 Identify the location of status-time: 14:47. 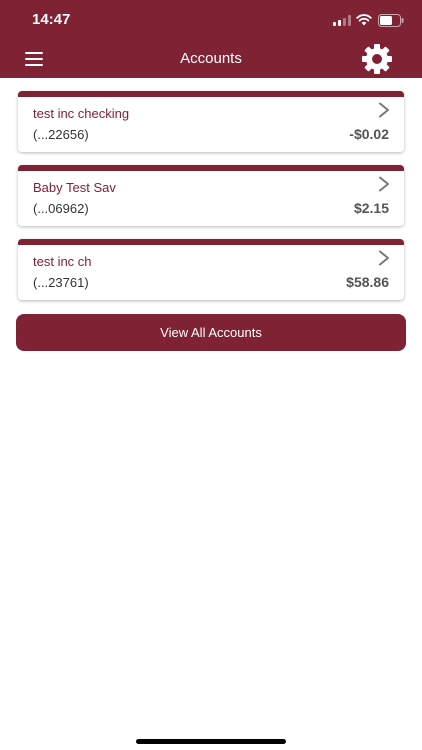
(51, 19).